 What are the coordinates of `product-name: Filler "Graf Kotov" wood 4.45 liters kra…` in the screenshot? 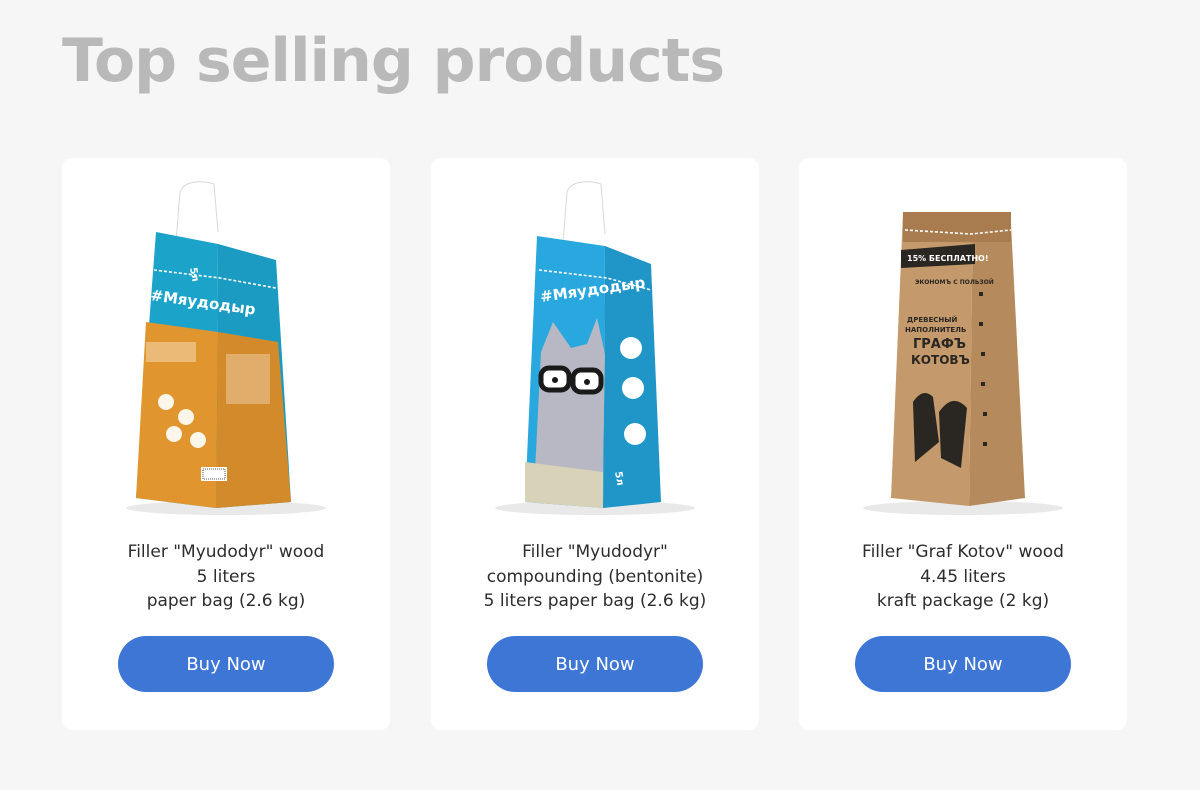 It's located at (963, 577).